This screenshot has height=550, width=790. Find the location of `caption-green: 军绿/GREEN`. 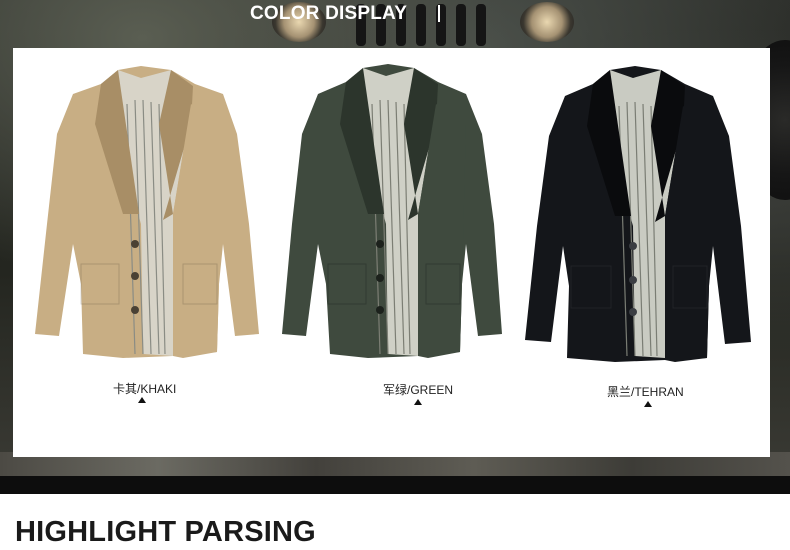

caption-green: 军绿/GREEN is located at coordinates (418, 390).